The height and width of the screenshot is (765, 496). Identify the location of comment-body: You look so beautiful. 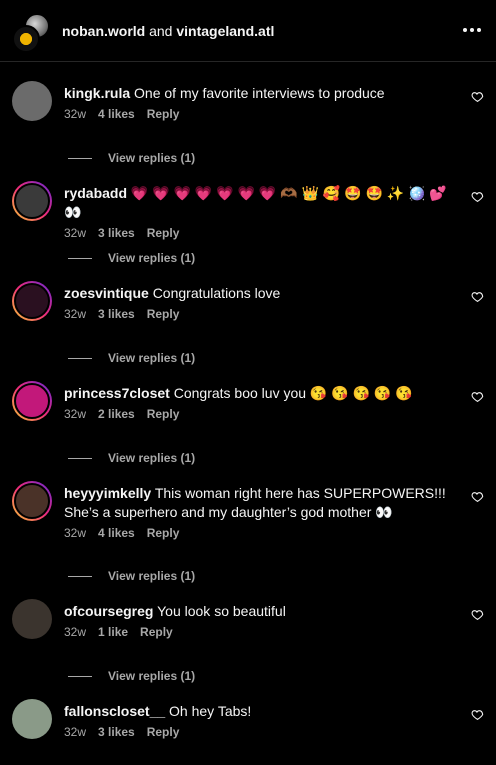
(221, 611).